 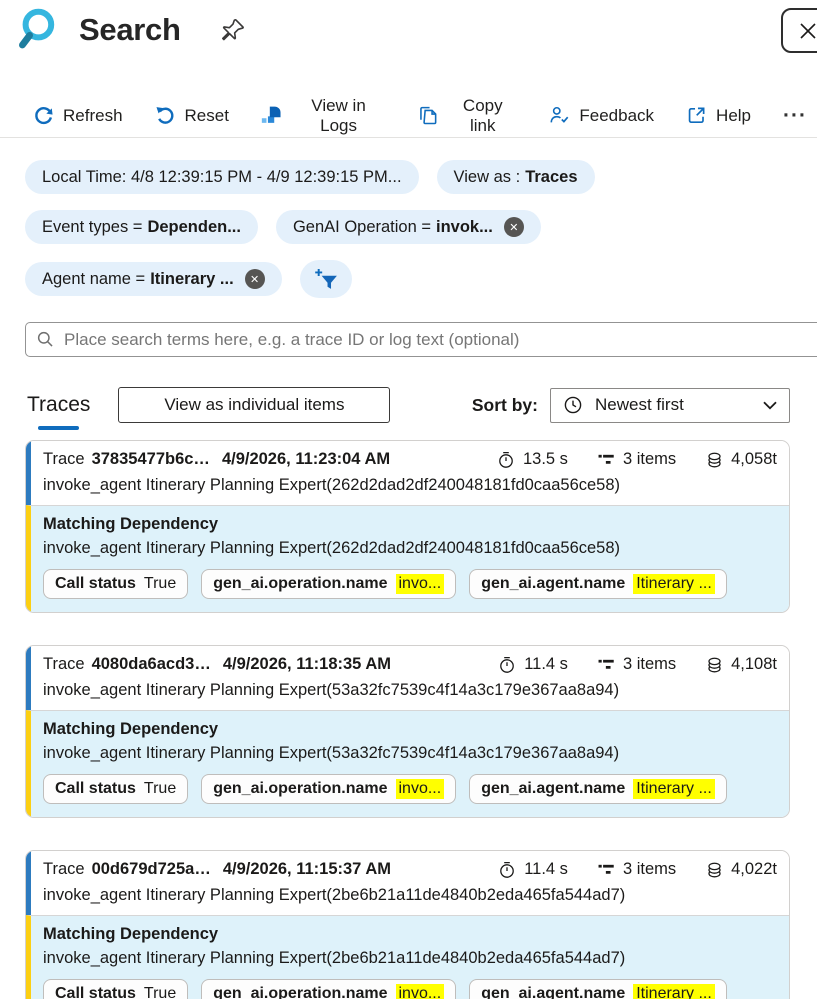 I want to click on reset-button: Reset, so click(x=192, y=115).